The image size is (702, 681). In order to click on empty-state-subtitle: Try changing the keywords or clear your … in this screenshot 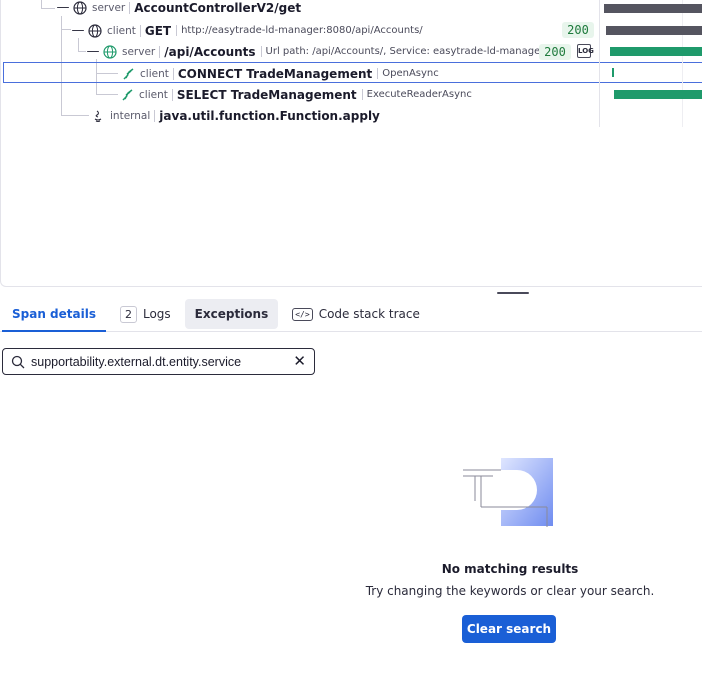, I will do `click(510, 591)`.